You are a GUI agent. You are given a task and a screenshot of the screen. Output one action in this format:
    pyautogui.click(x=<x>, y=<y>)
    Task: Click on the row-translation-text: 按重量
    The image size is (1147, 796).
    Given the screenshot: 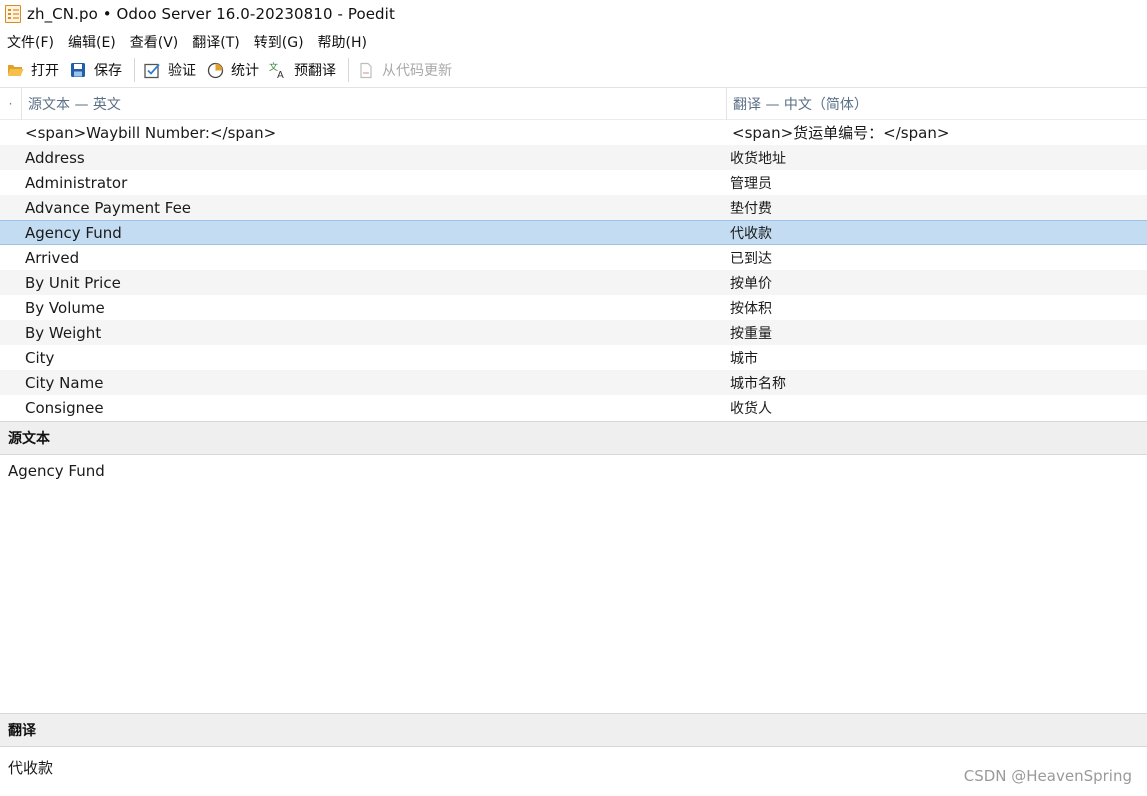 What is the action you would take?
    pyautogui.click(x=751, y=333)
    